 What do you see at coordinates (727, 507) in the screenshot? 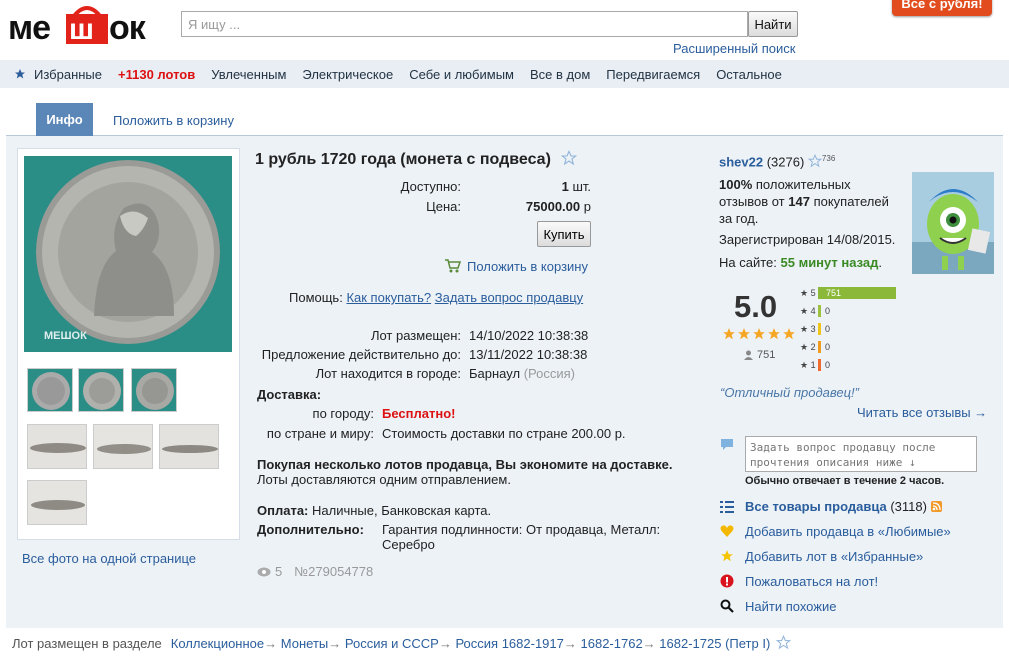
I see `list-icon` at bounding box center [727, 507].